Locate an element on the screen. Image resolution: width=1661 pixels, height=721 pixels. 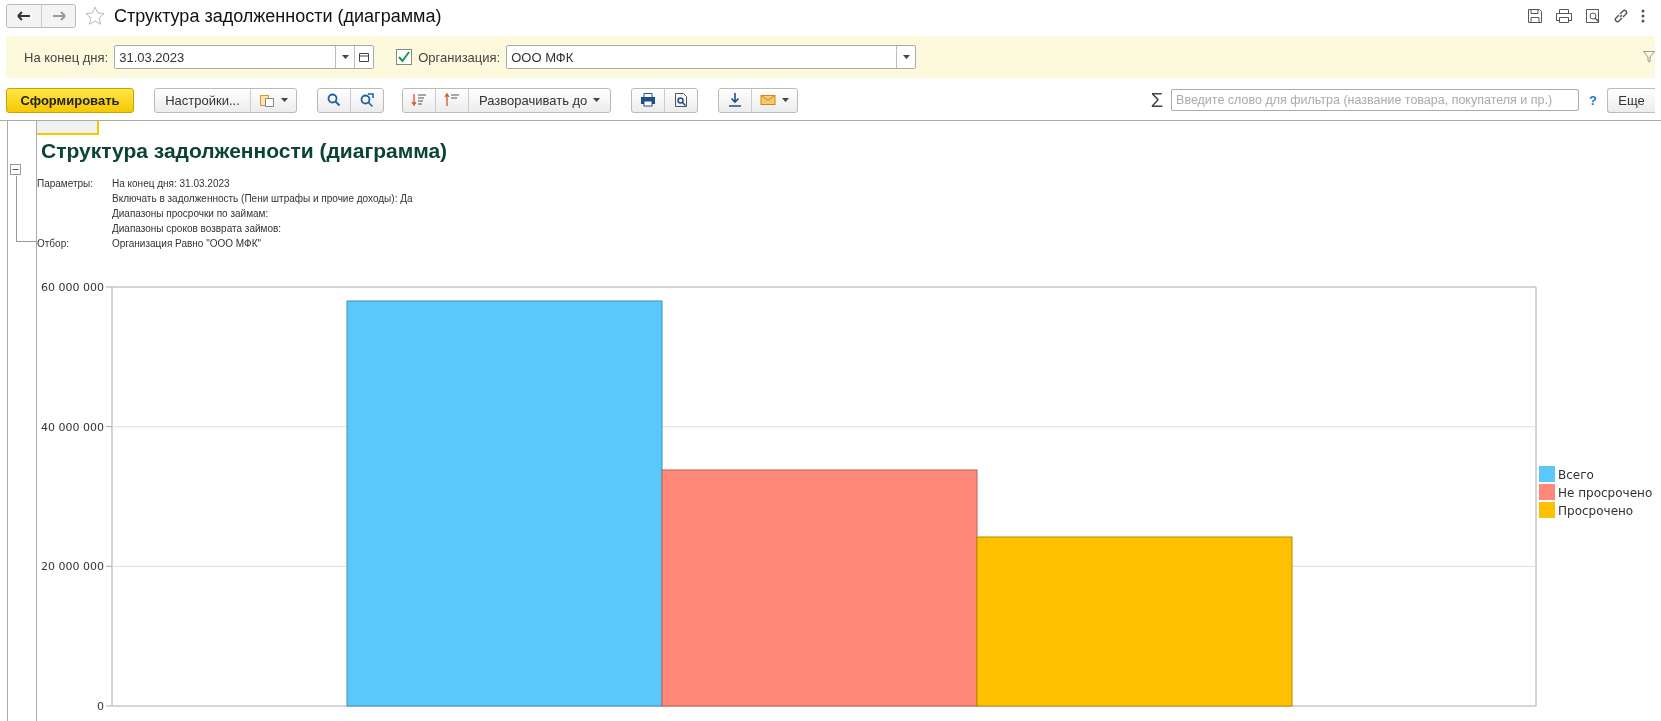
arrow-right-icon is located at coordinates (58, 16).